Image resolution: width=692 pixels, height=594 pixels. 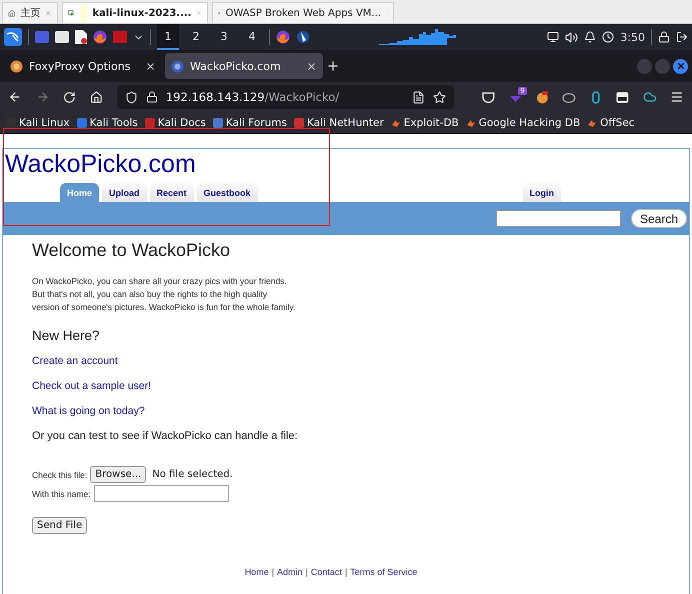 What do you see at coordinates (227, 192) in the screenshot?
I see `nav-tab: Guestbook` at bounding box center [227, 192].